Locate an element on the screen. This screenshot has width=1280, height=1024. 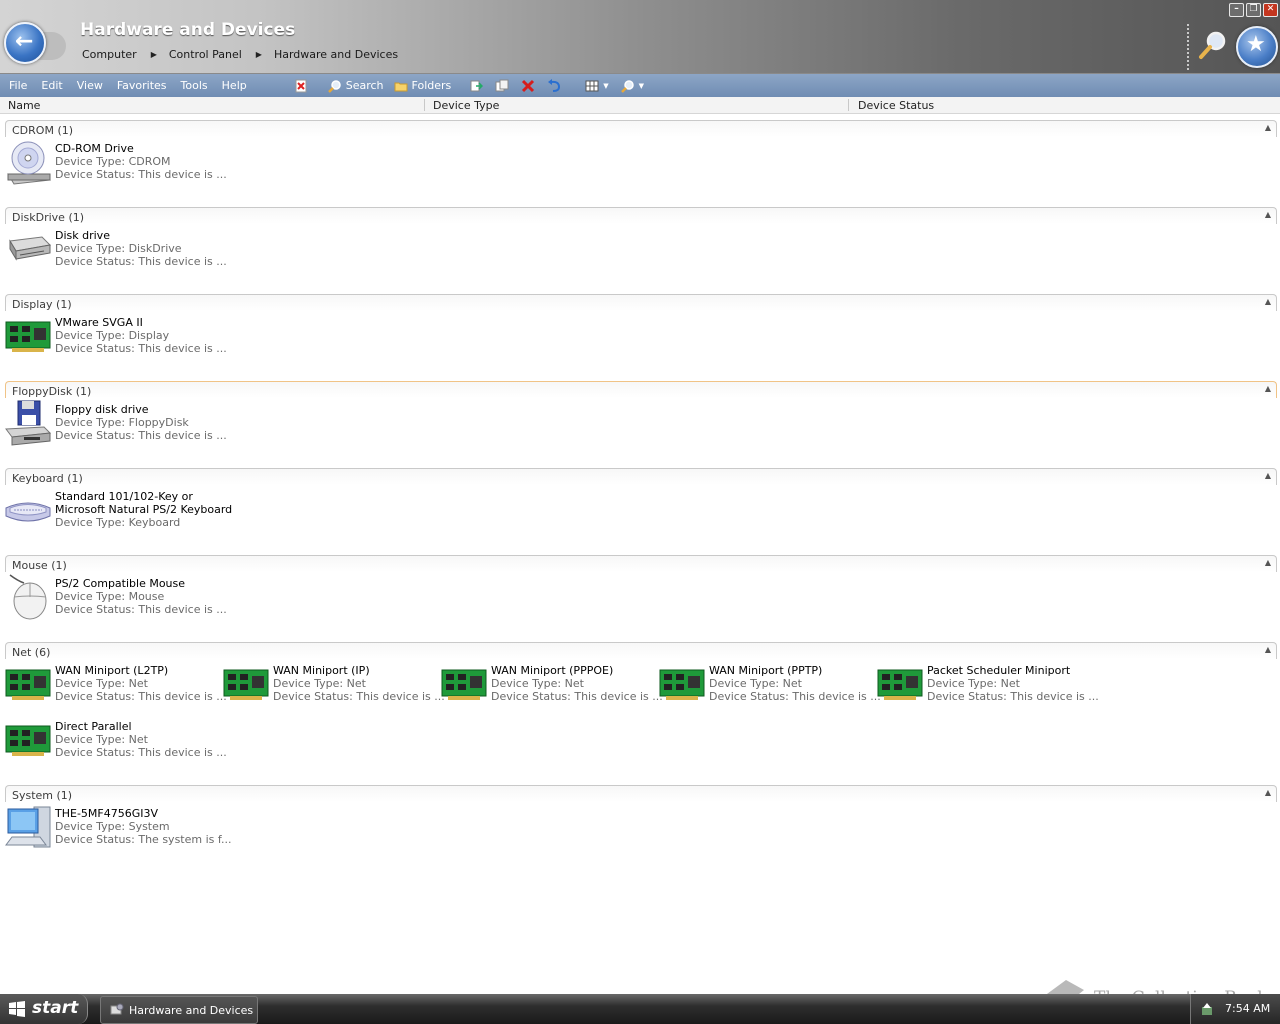
folder-icon is located at coordinates (401, 86).